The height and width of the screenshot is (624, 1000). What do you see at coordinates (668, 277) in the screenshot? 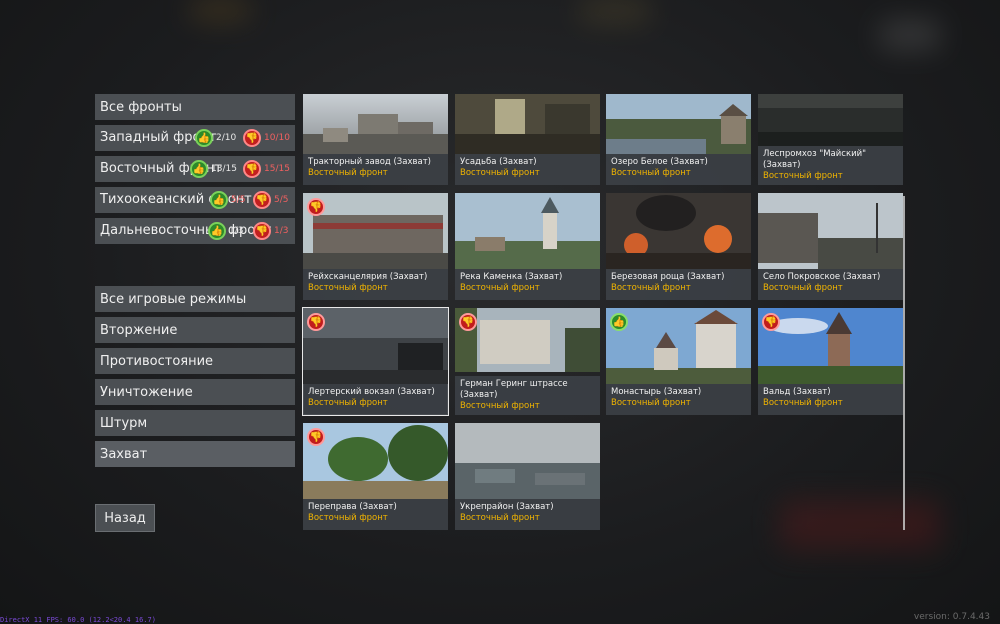
I see `map-name: Березовая роща (Захват)` at bounding box center [668, 277].